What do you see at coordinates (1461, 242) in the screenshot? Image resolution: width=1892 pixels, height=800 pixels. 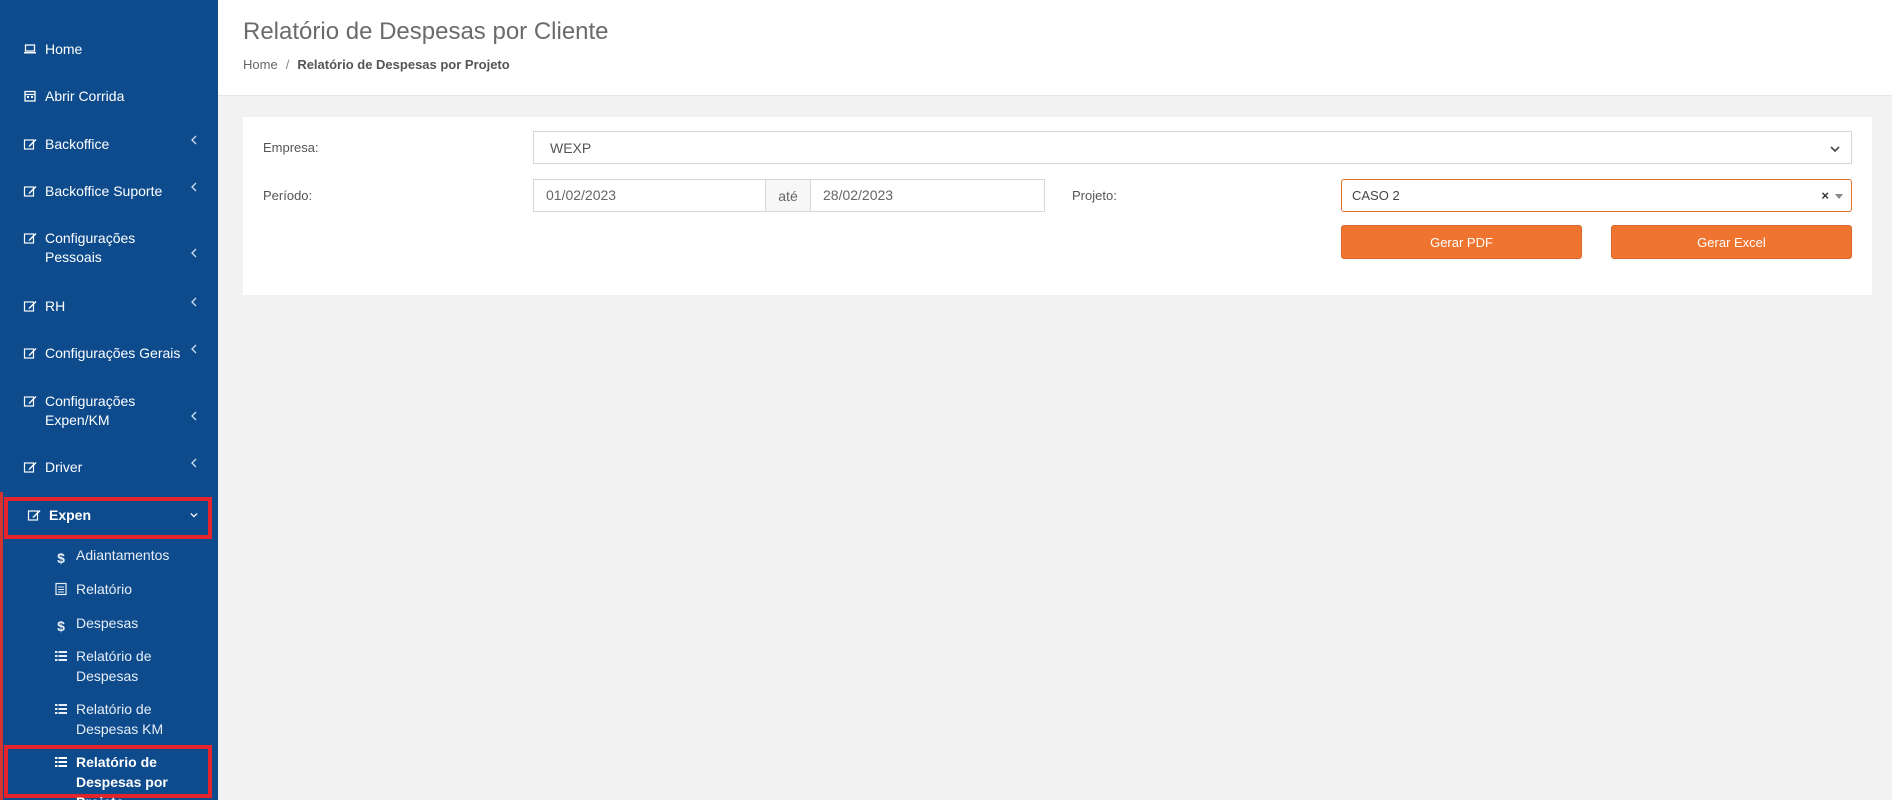 I see `gerar-pdf-button: Gerar PDF` at bounding box center [1461, 242].